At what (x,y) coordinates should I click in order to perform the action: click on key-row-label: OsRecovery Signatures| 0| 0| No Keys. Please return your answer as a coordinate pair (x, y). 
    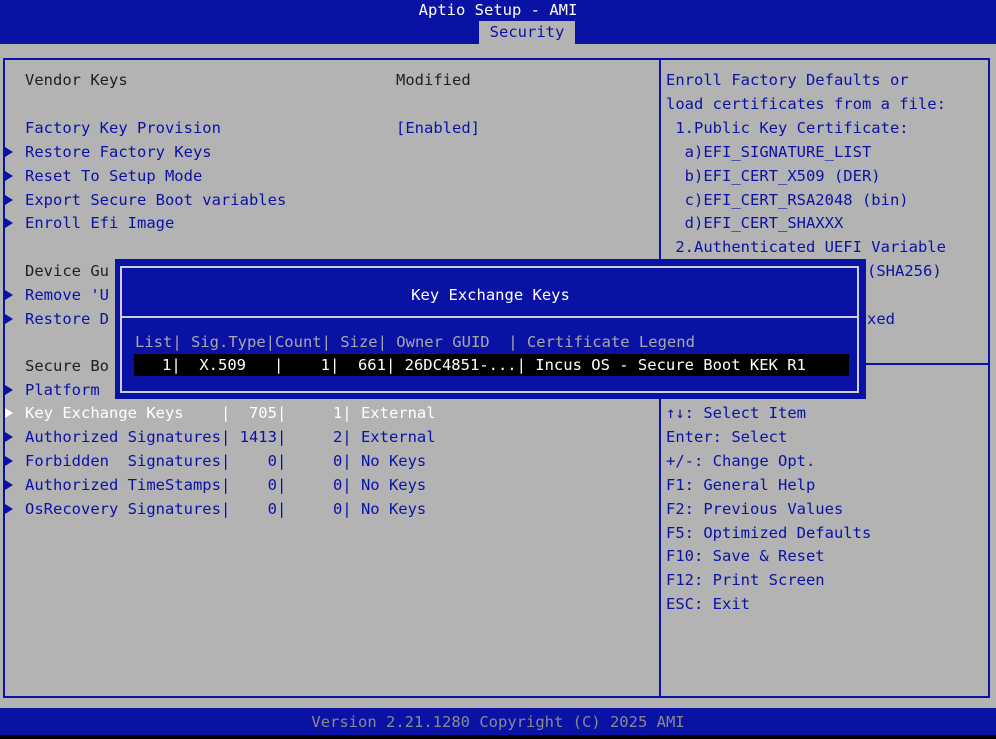
    Looking at the image, I should click on (226, 509).